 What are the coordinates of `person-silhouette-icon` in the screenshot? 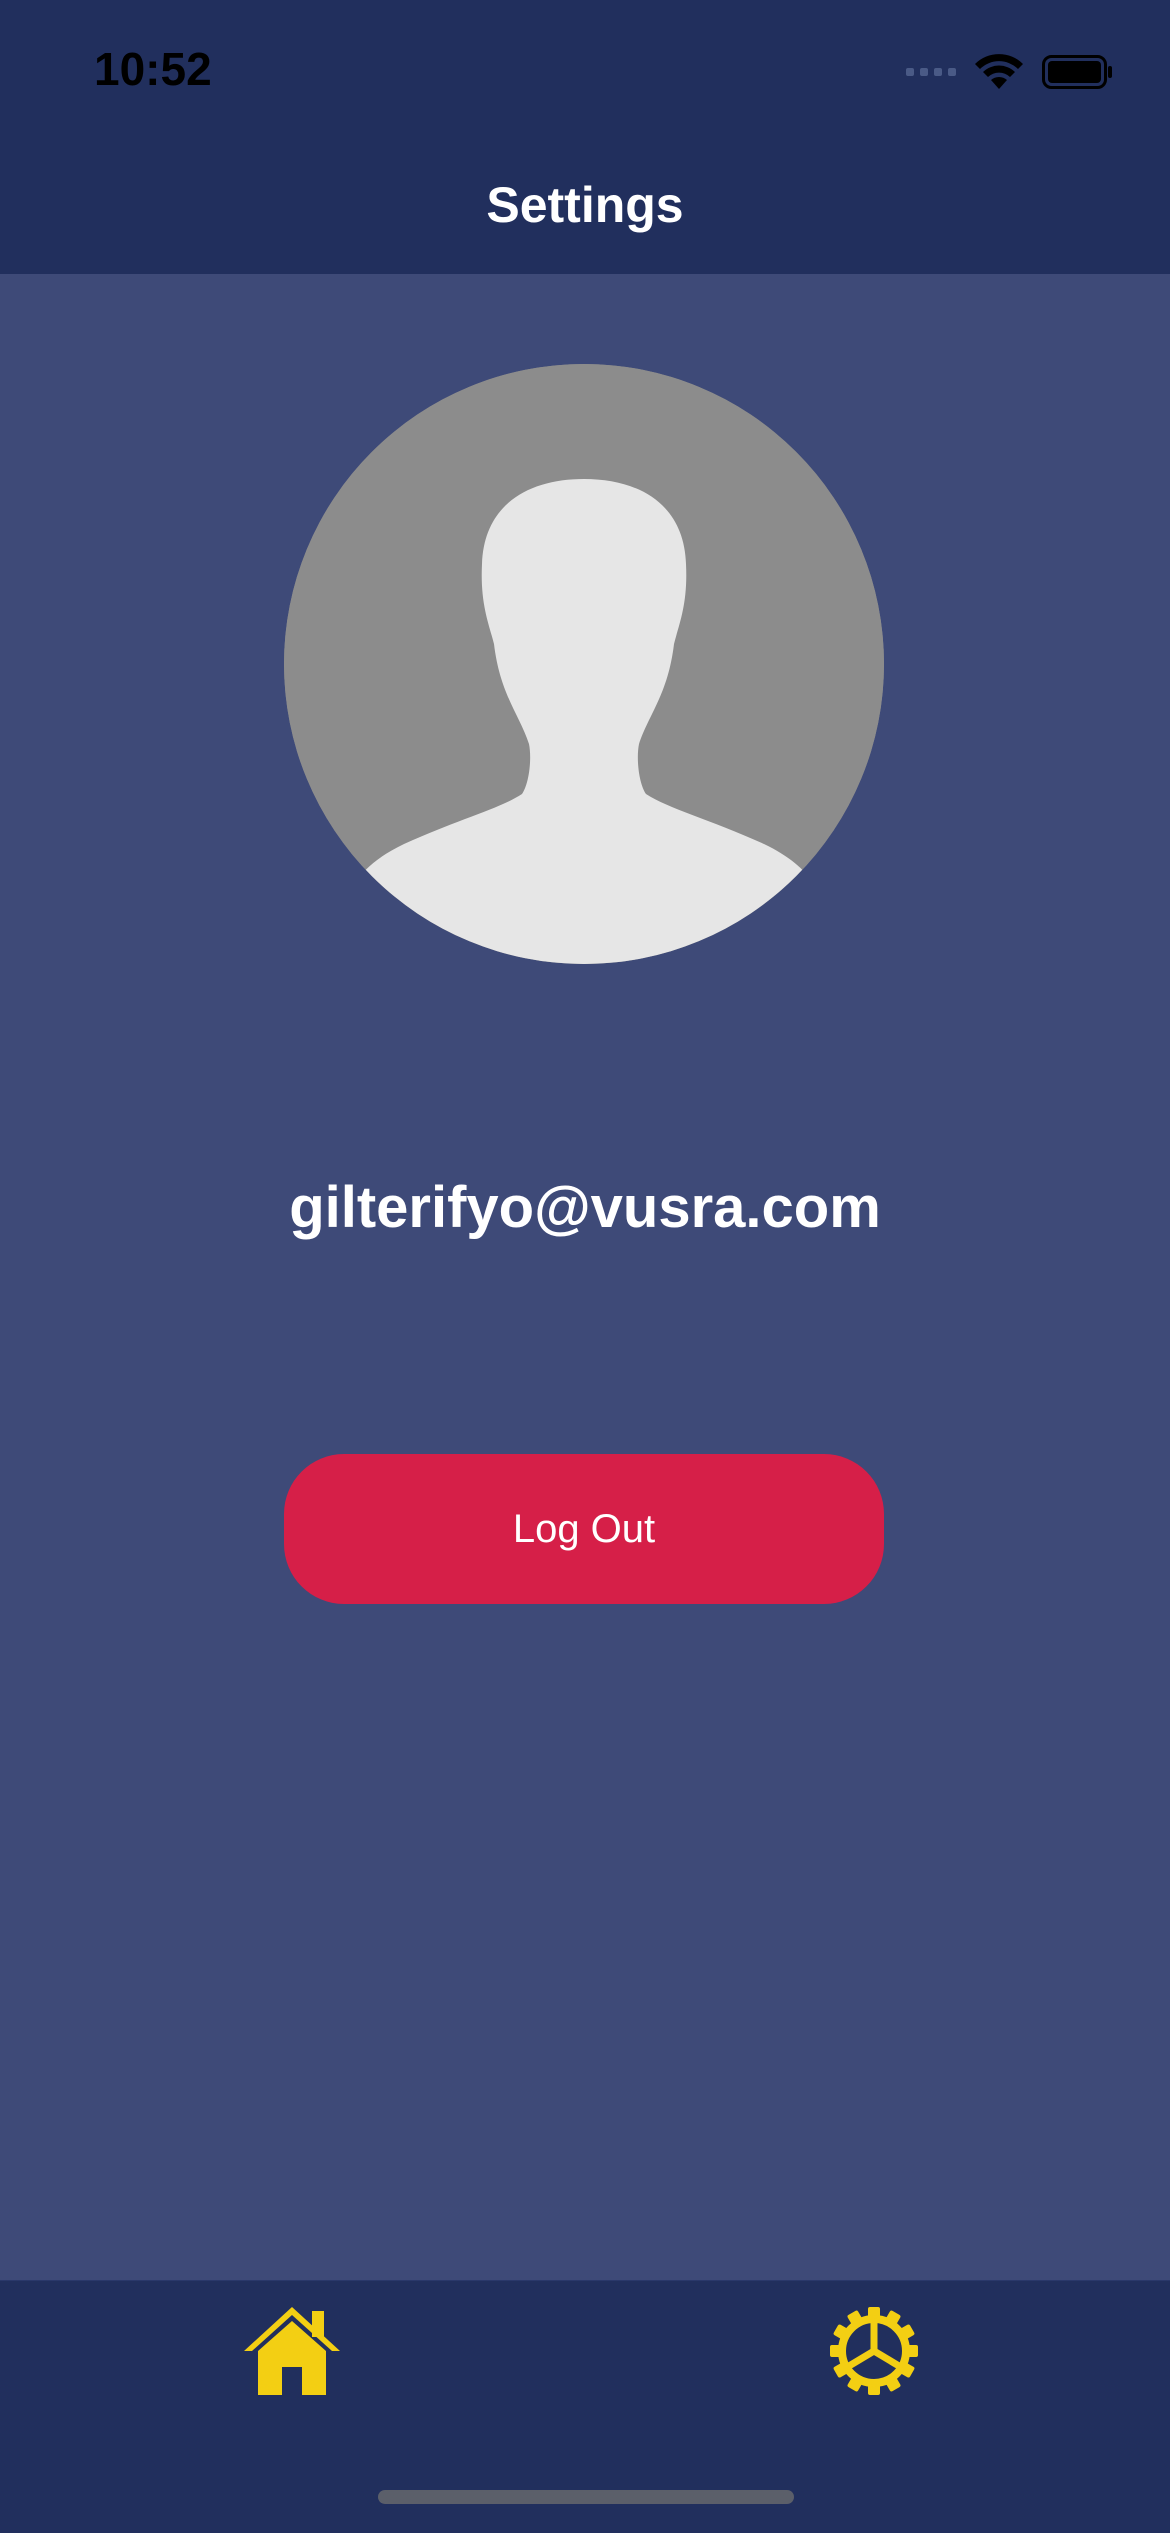 It's located at (584, 664).